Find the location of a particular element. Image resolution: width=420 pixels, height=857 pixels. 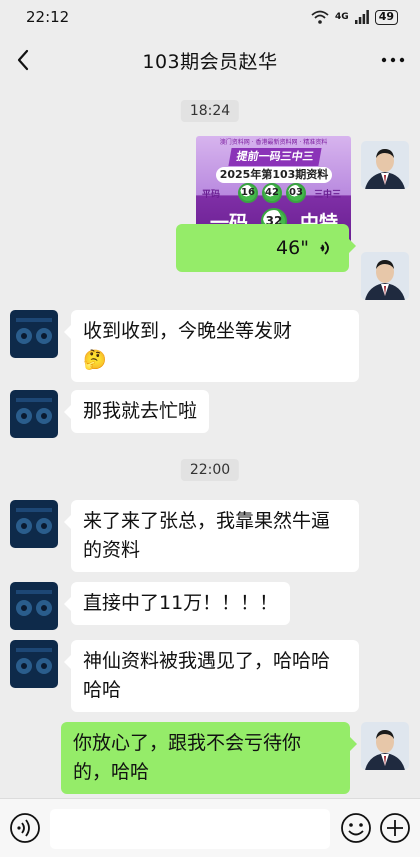

wifi-icon is located at coordinates (320, 17).